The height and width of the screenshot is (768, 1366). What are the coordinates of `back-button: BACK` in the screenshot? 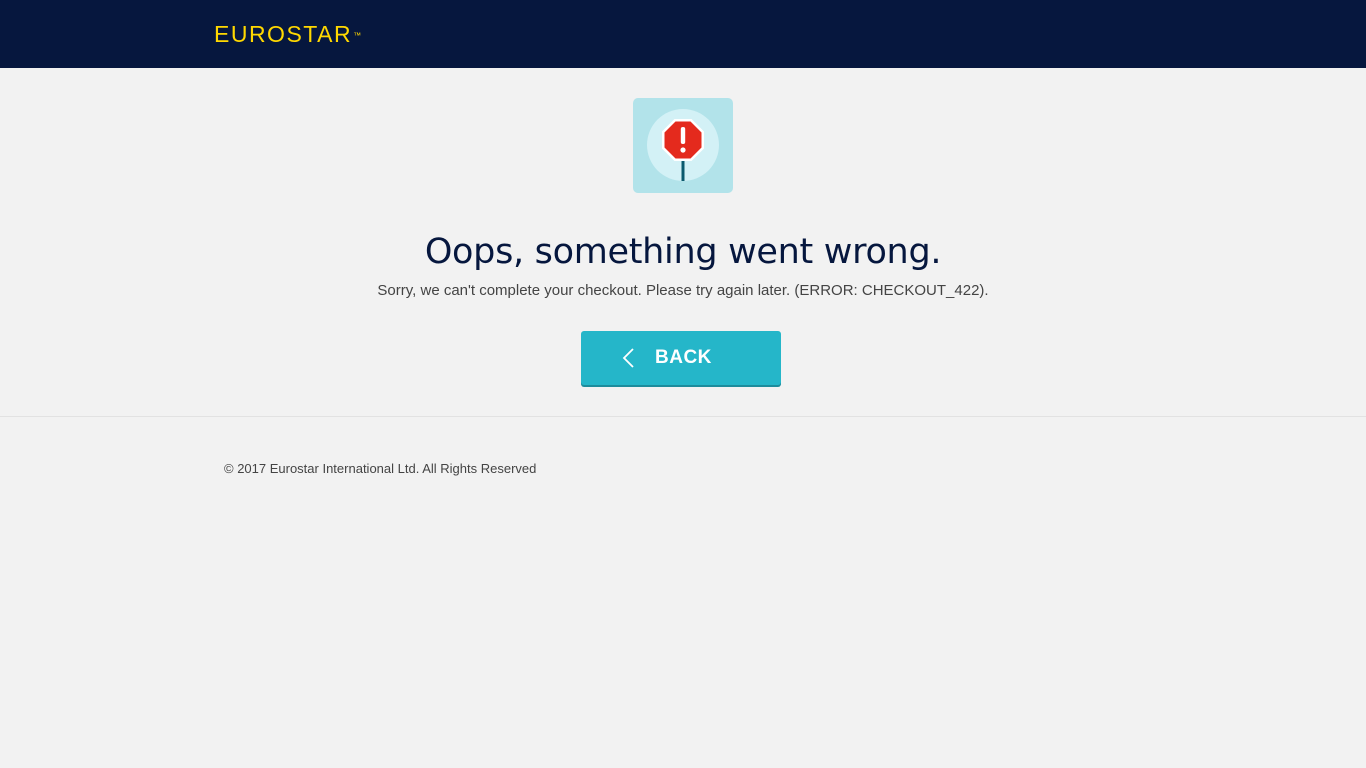 It's located at (681, 358).